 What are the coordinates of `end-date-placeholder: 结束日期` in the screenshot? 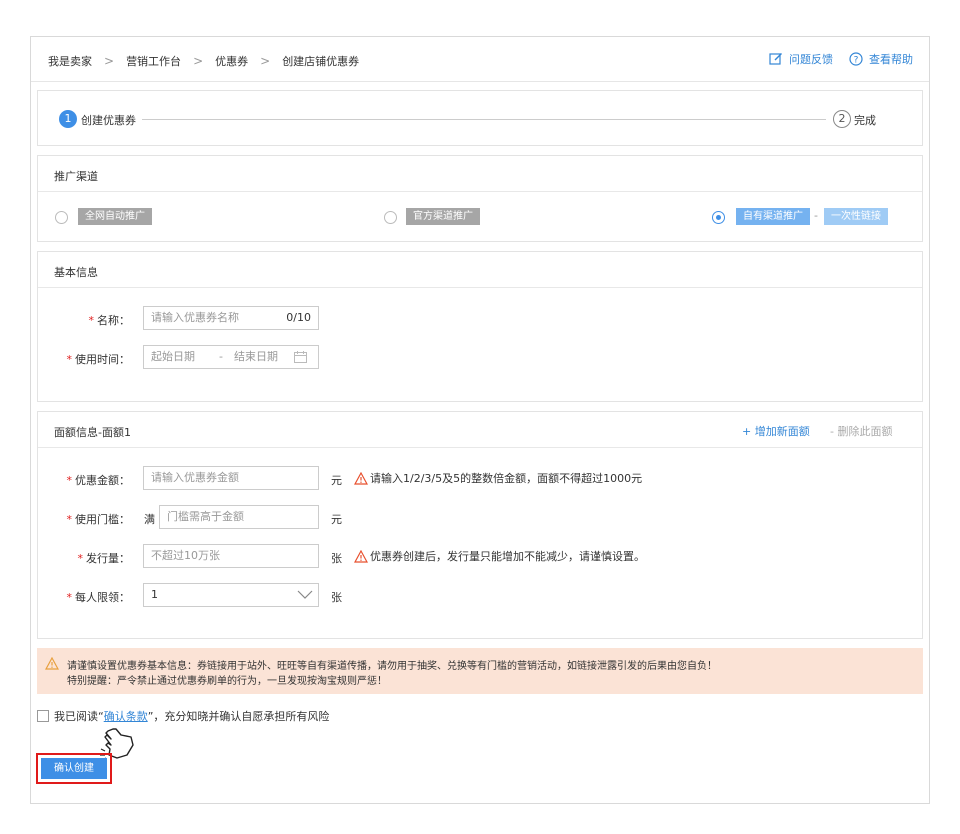 It's located at (256, 356).